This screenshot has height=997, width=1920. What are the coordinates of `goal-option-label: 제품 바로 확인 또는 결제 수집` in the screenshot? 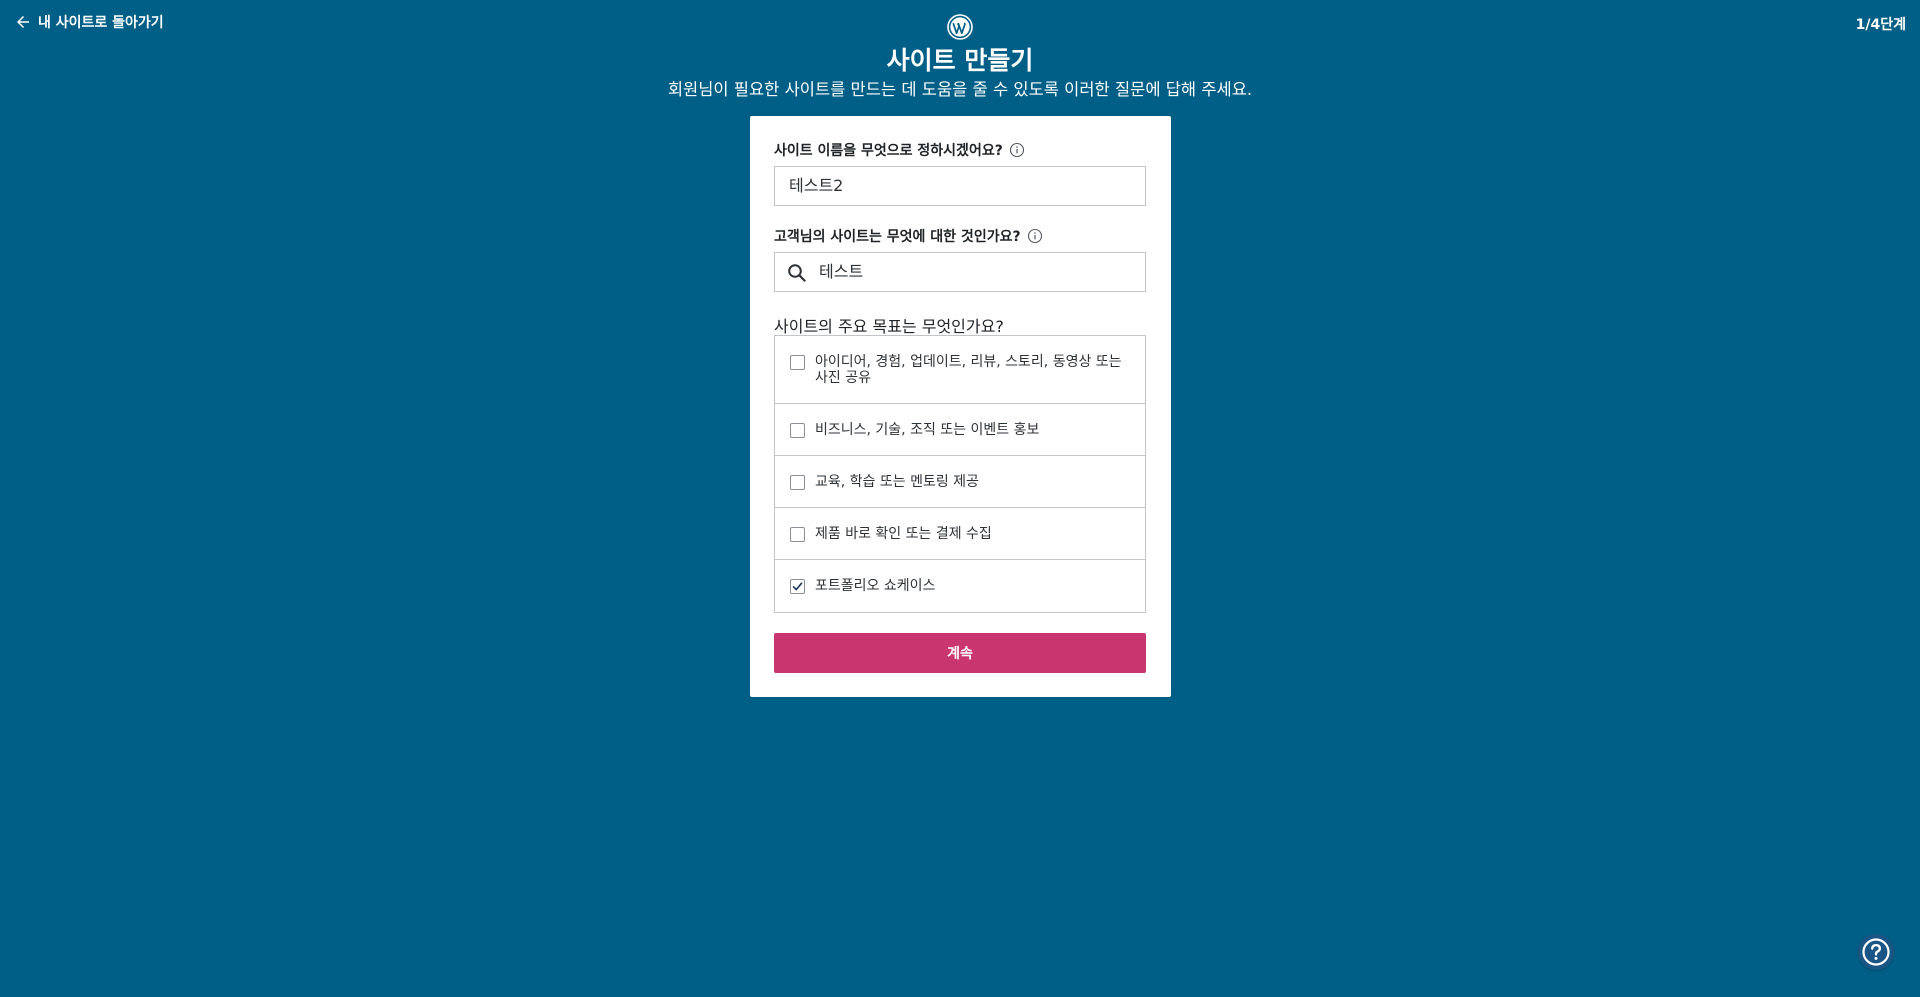 It's located at (903, 533).